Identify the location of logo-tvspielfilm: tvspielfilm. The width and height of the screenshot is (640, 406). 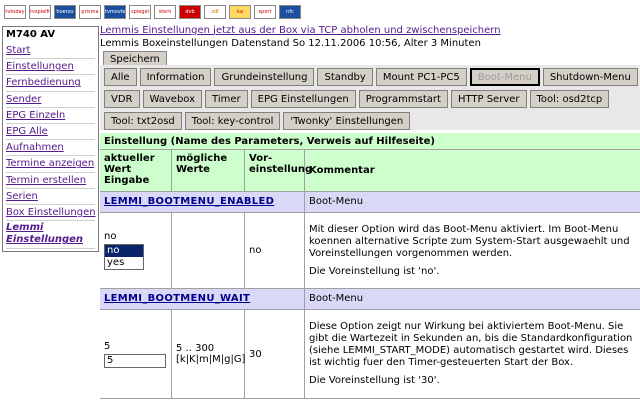
(40, 12).